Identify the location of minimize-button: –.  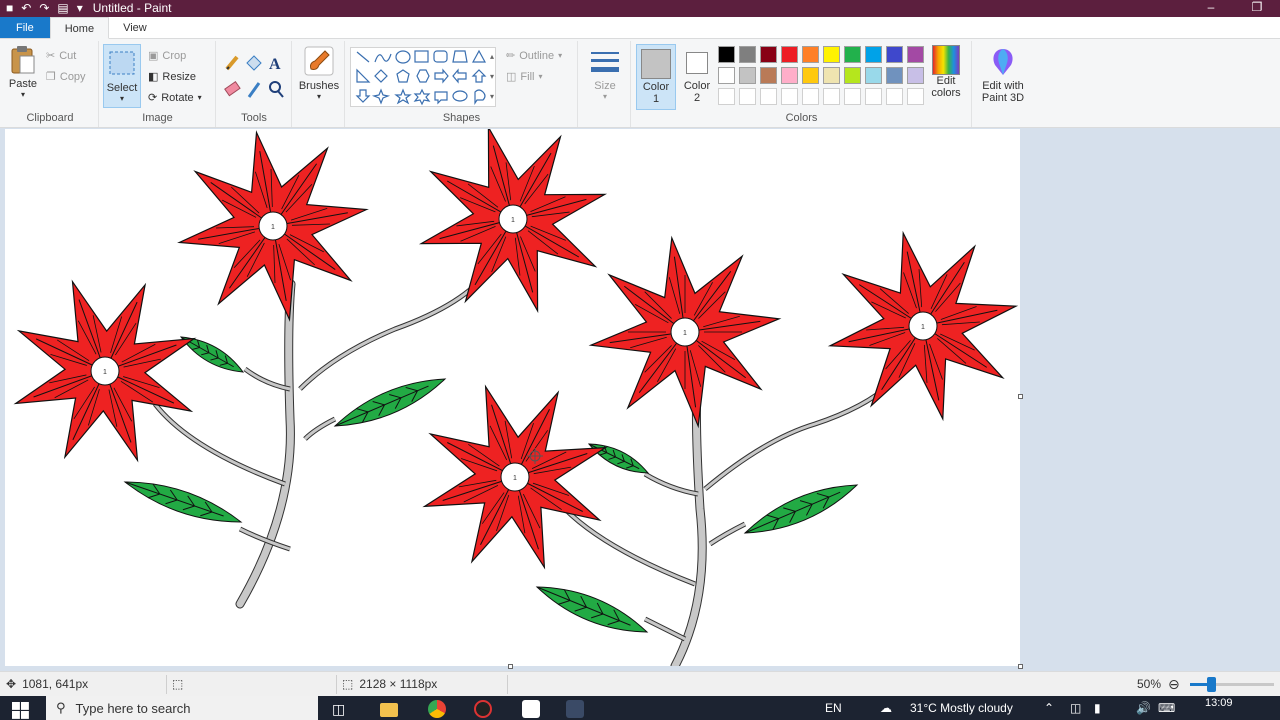
(1211, 8).